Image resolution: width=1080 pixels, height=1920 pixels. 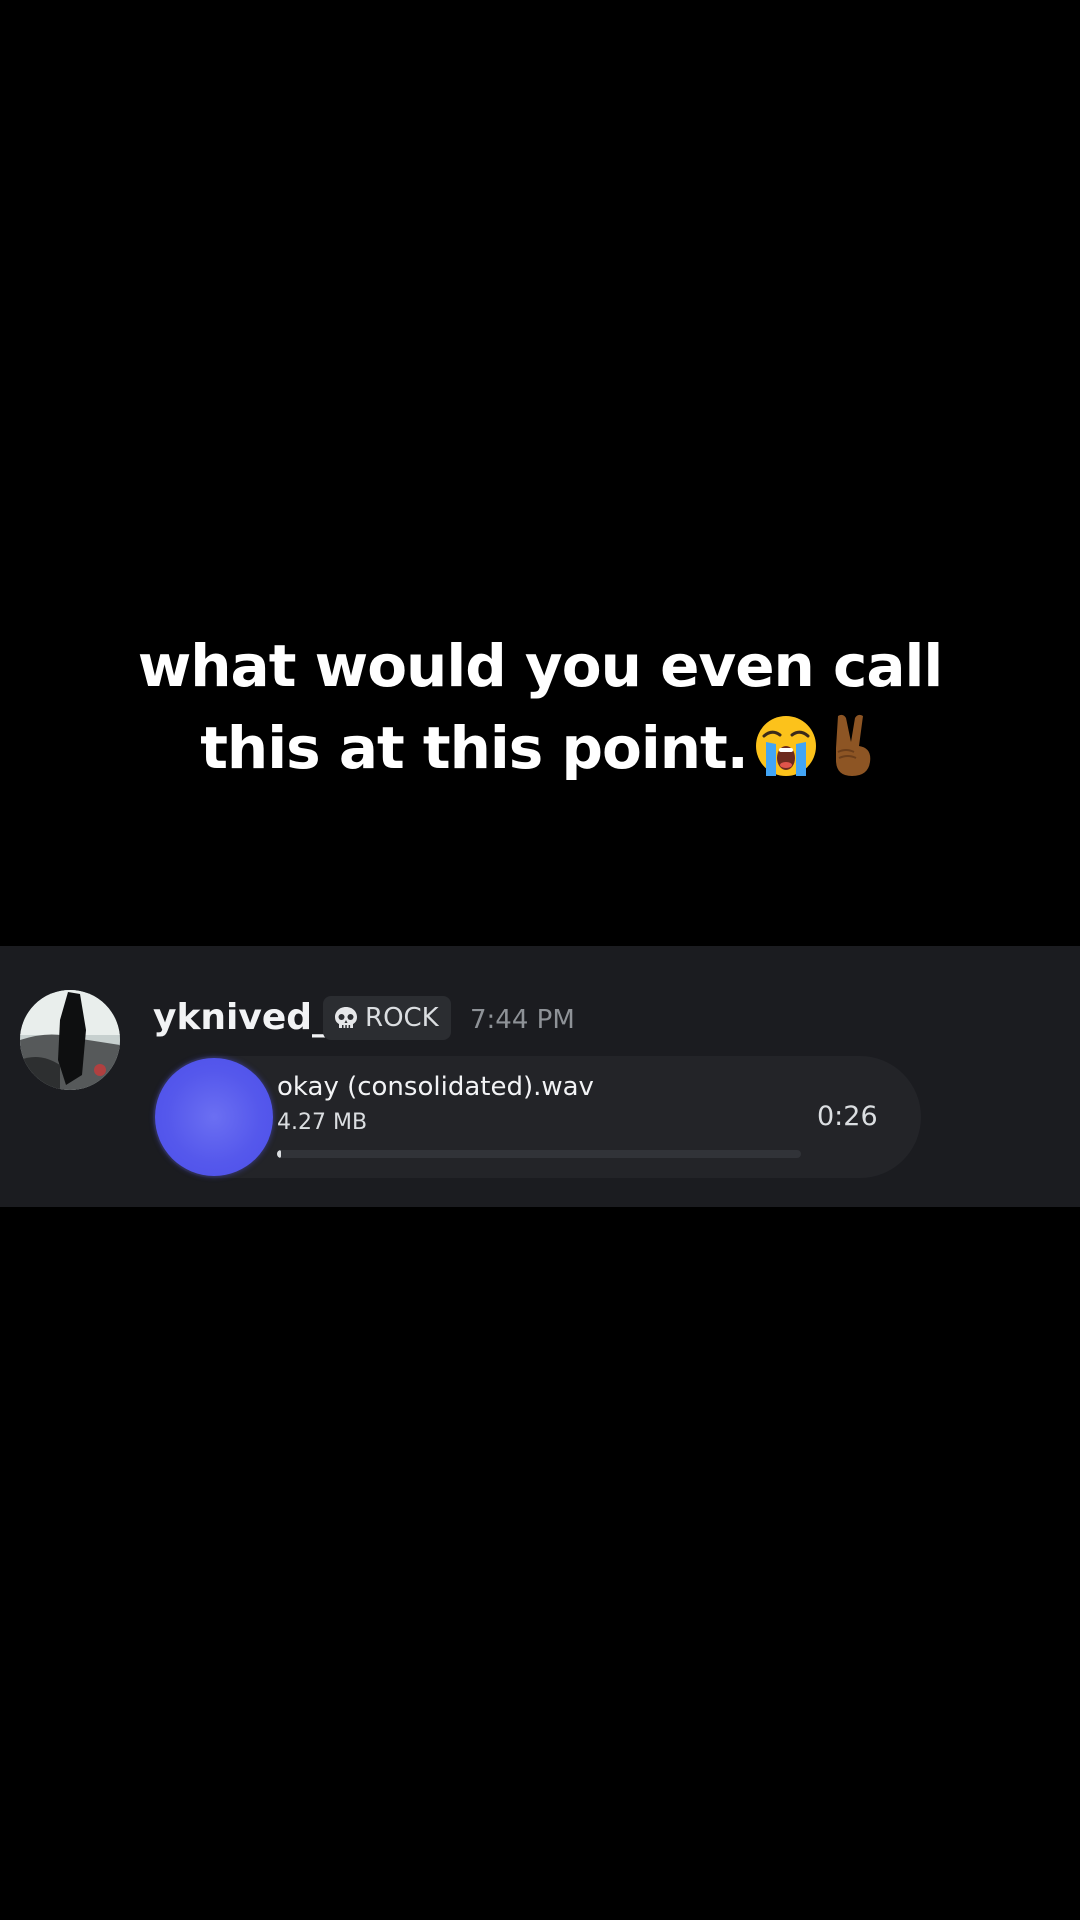 What do you see at coordinates (435, 1087) in the screenshot?
I see `file-name: okay (consolidated).wav` at bounding box center [435, 1087].